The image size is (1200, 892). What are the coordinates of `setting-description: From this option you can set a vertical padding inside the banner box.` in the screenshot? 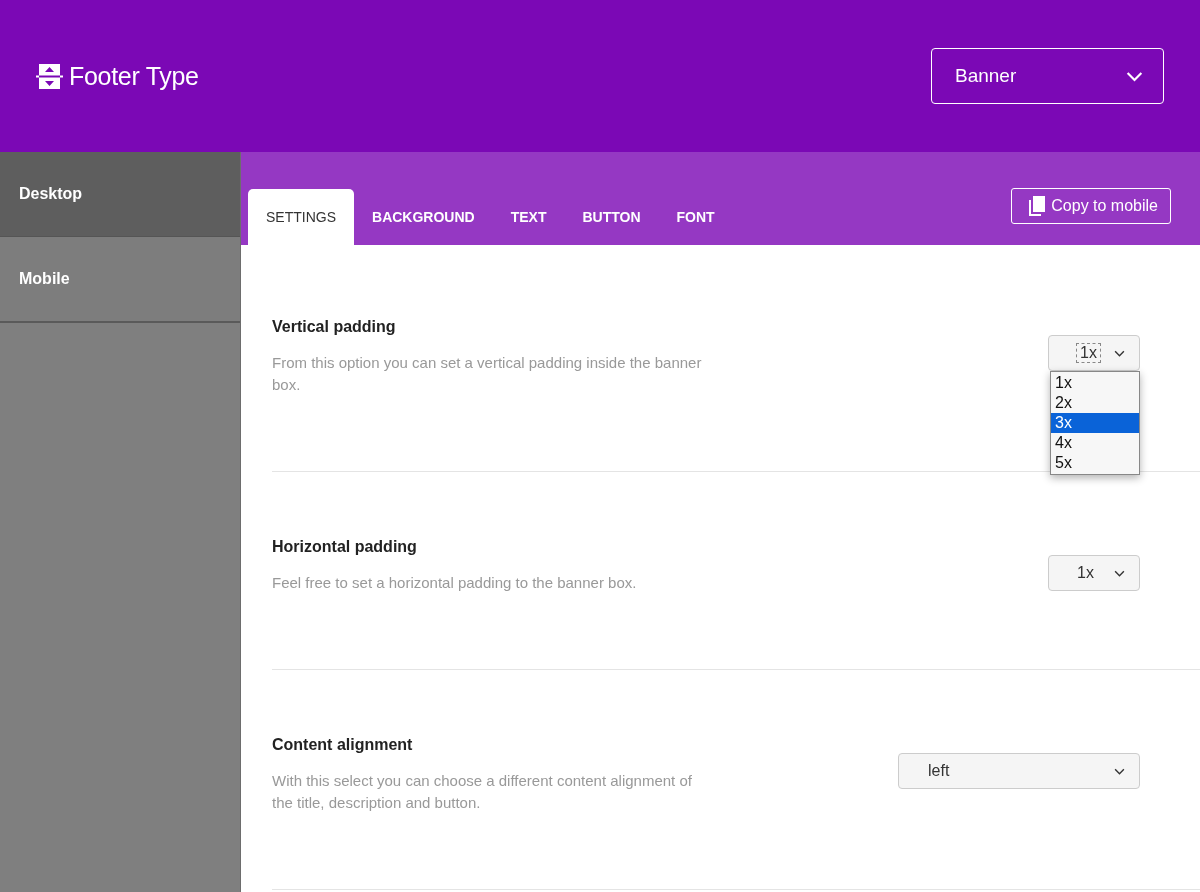 It's located at (487, 374).